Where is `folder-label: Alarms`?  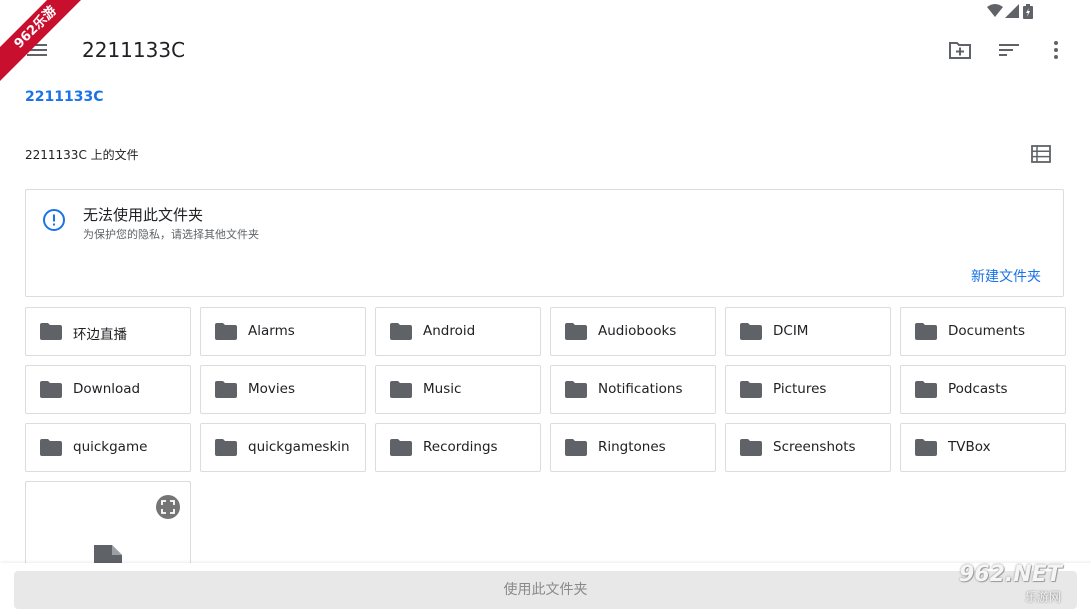 folder-label: Alarms is located at coordinates (271, 331).